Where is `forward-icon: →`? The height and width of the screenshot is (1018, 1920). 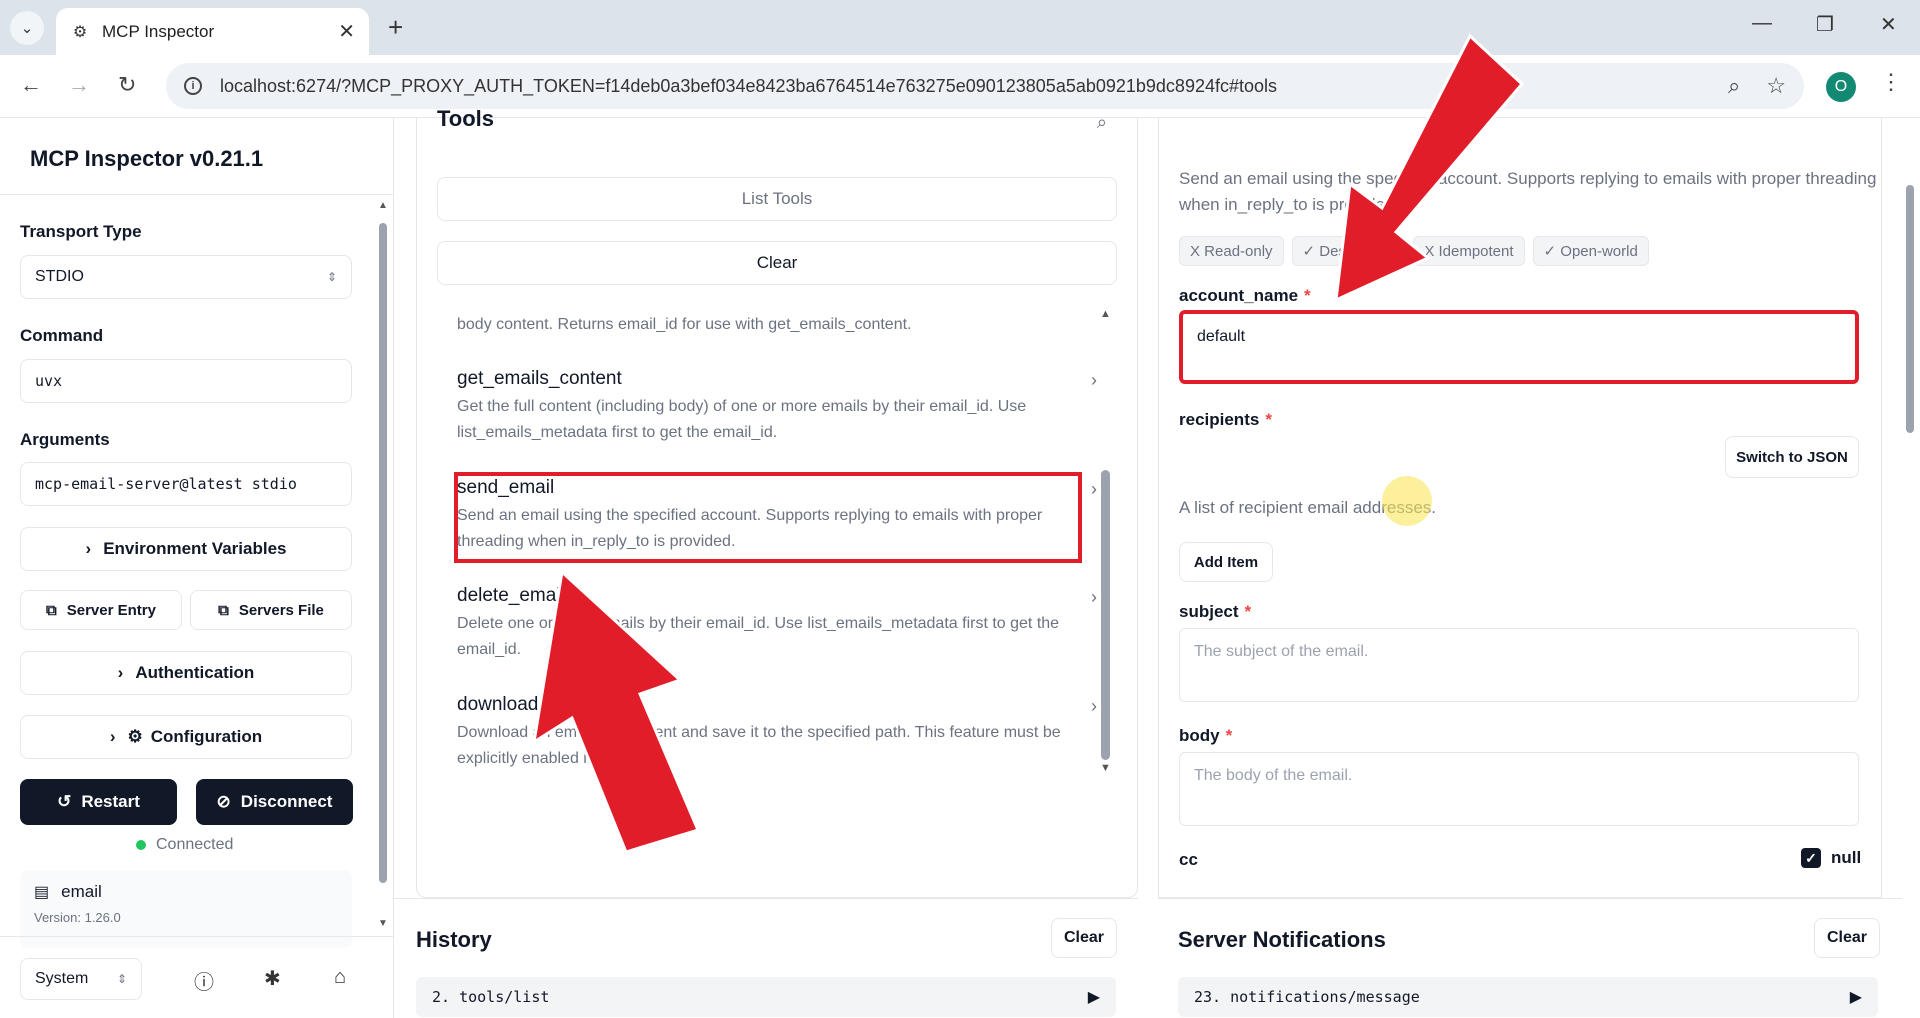
forward-icon: → is located at coordinates (79, 85).